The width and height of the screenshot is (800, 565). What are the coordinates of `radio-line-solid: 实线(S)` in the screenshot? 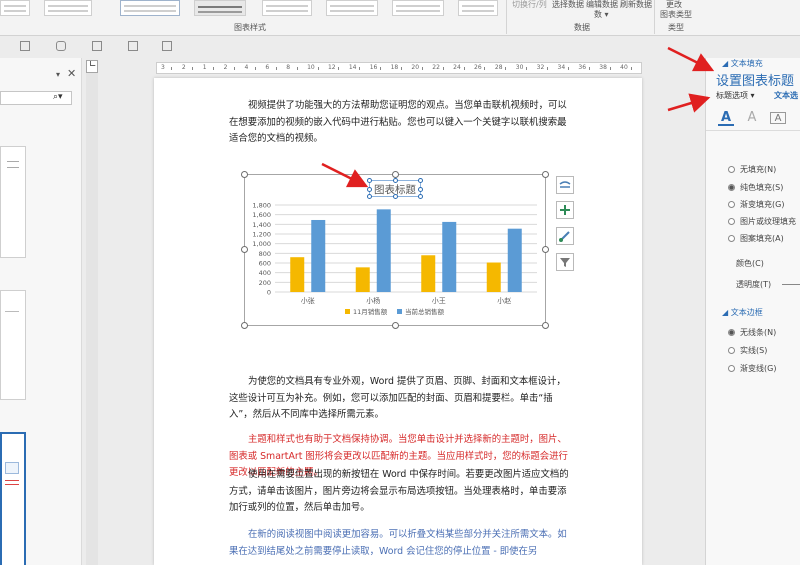 It's located at (747, 350).